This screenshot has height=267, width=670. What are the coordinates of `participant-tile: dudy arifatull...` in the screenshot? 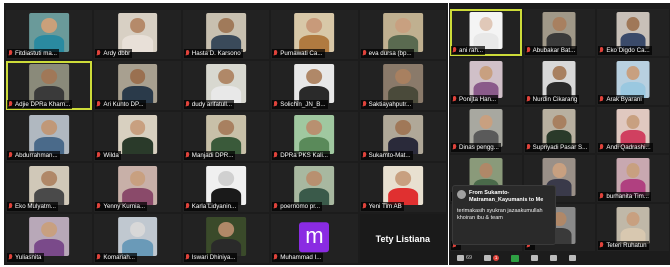 It's located at (226, 85).